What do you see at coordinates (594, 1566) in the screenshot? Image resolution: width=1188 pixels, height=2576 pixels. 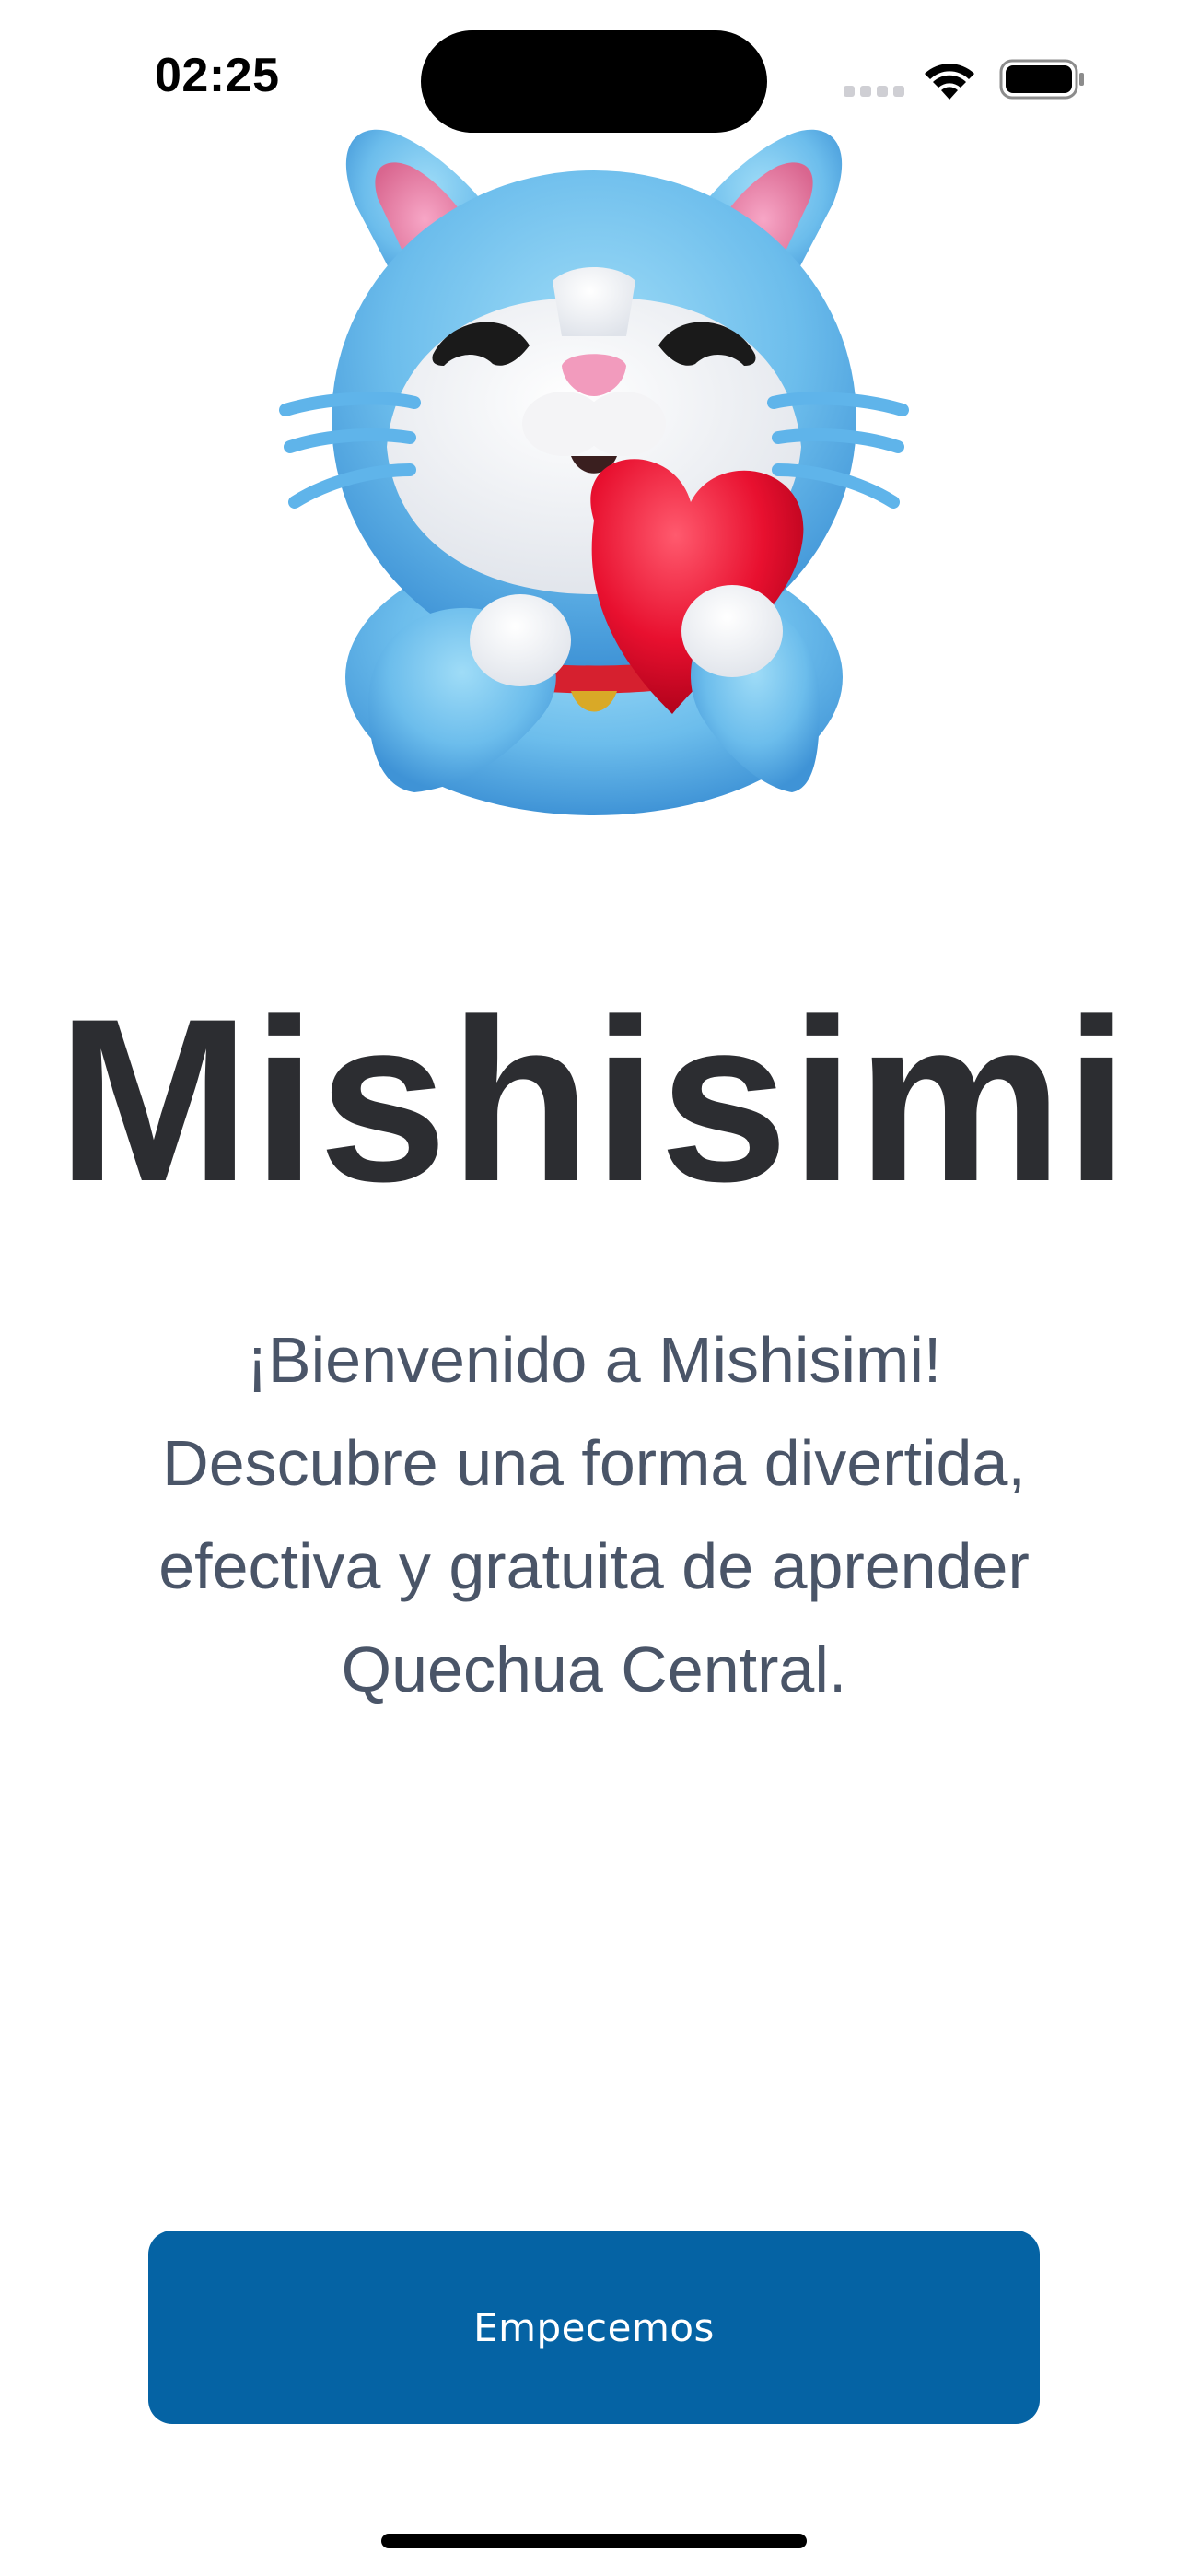 I see `welcome-line: efectiva y gratuita de aprender` at bounding box center [594, 1566].